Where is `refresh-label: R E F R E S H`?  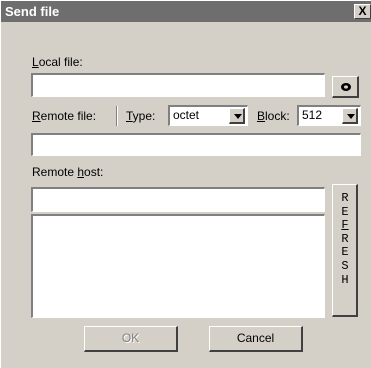 refresh-label: R E F R E S H is located at coordinates (345, 239).